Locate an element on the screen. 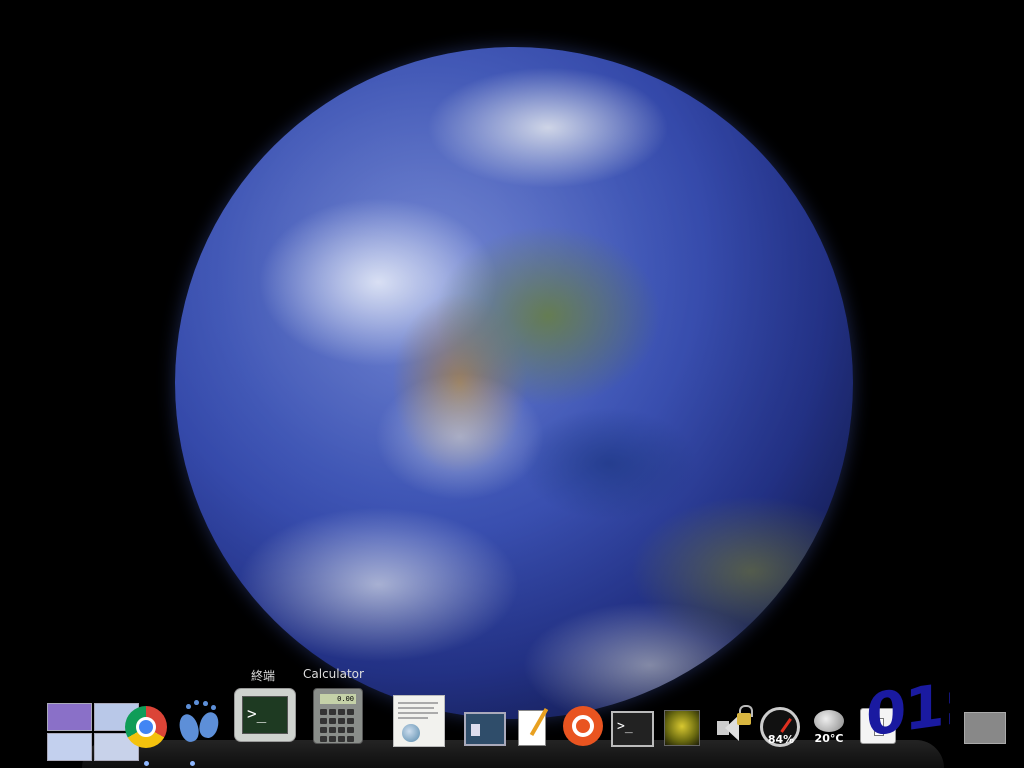 This screenshot has width=1024, height=768. temperature-readout: 20°C is located at coordinates (829, 738).